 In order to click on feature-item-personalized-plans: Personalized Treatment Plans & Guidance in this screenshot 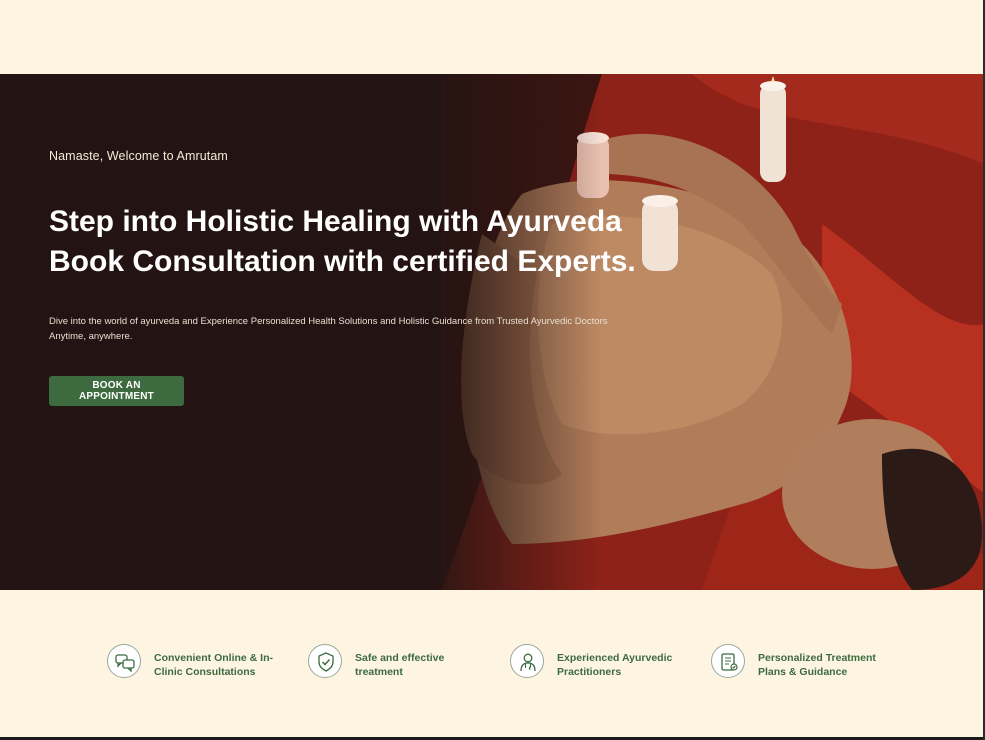, I will do `click(811, 663)`.